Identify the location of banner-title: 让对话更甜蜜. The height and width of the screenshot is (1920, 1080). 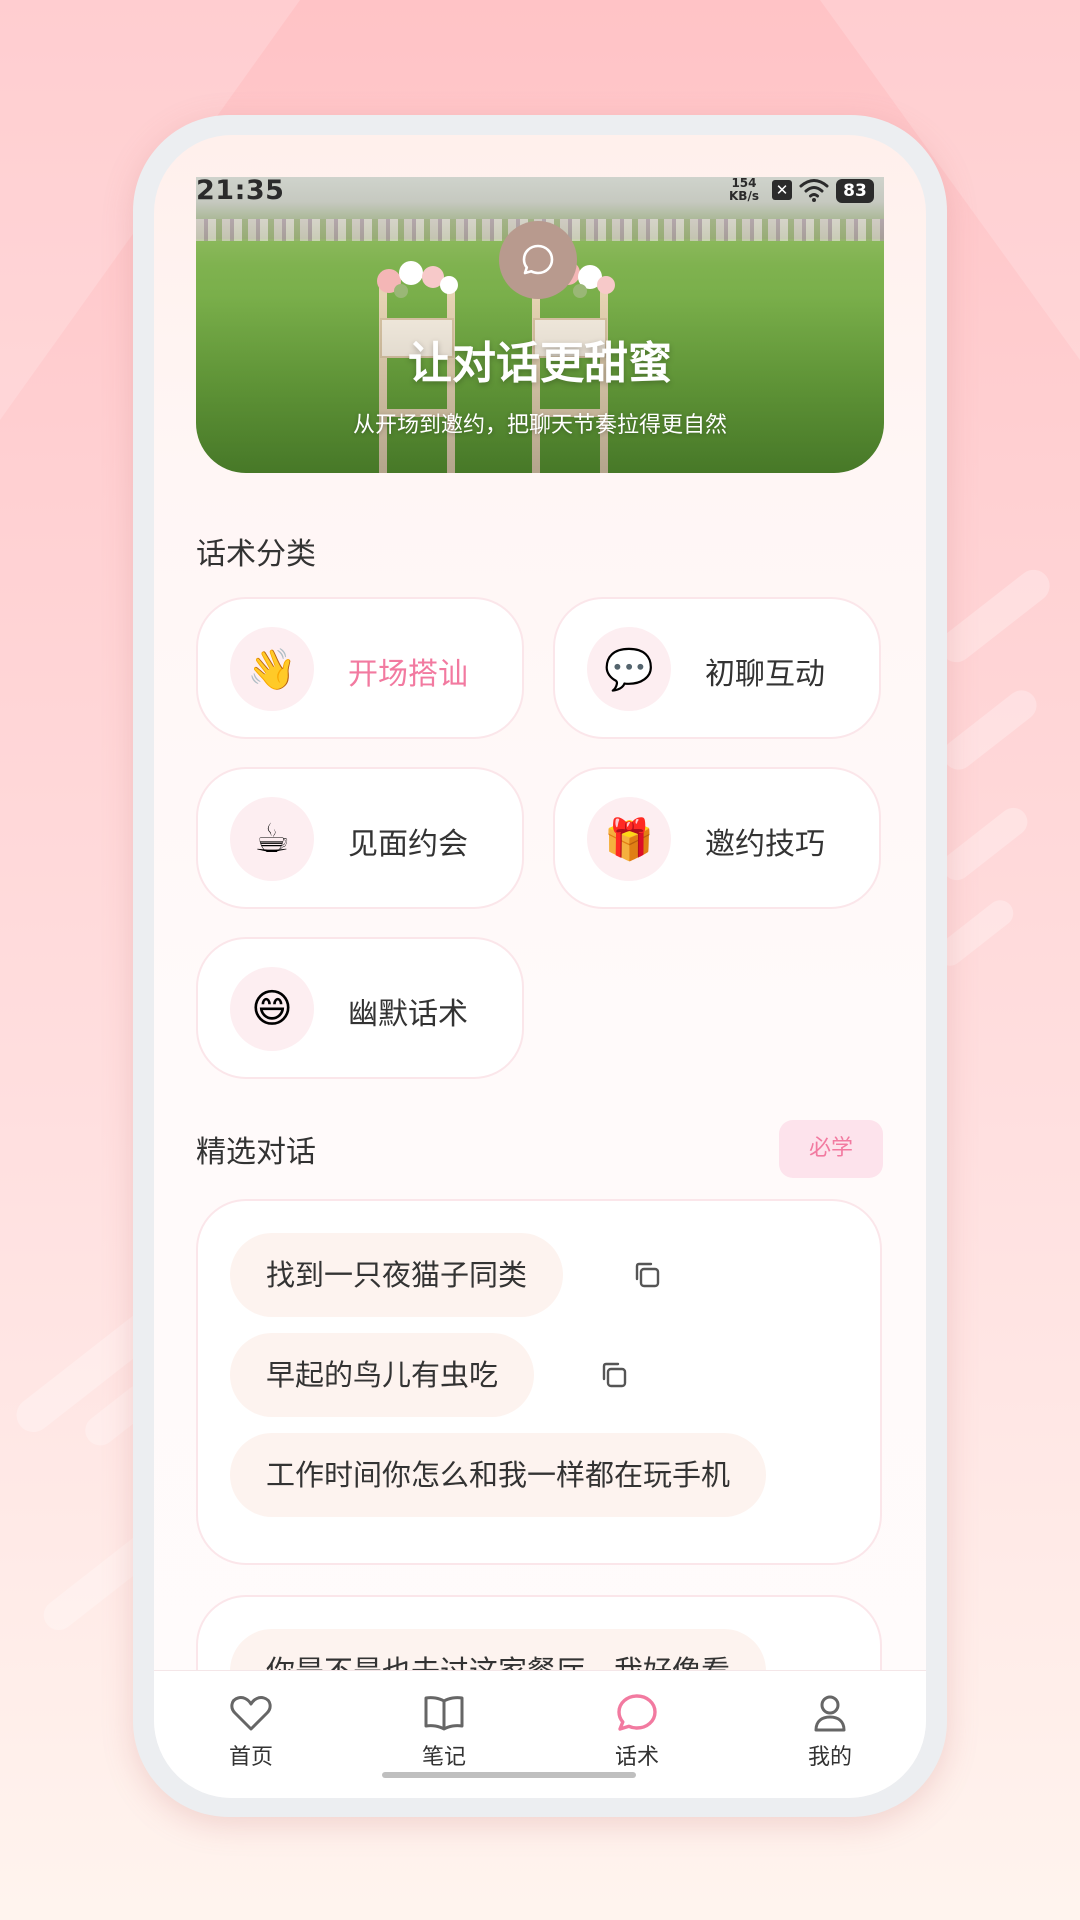
(540, 363).